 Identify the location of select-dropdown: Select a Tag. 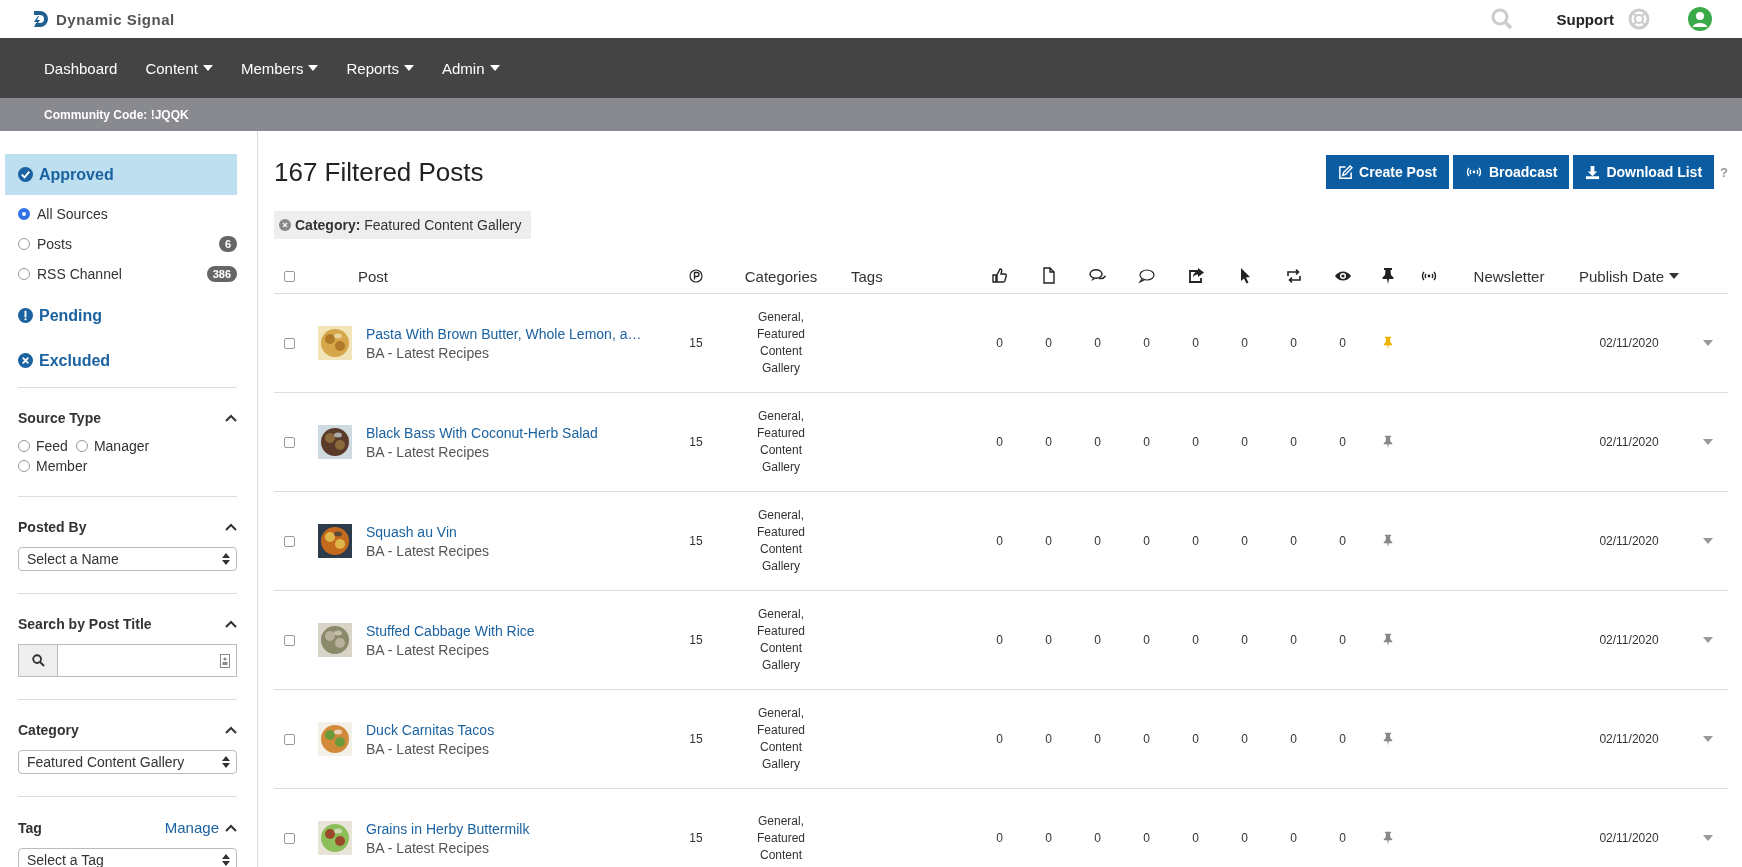
(127, 857).